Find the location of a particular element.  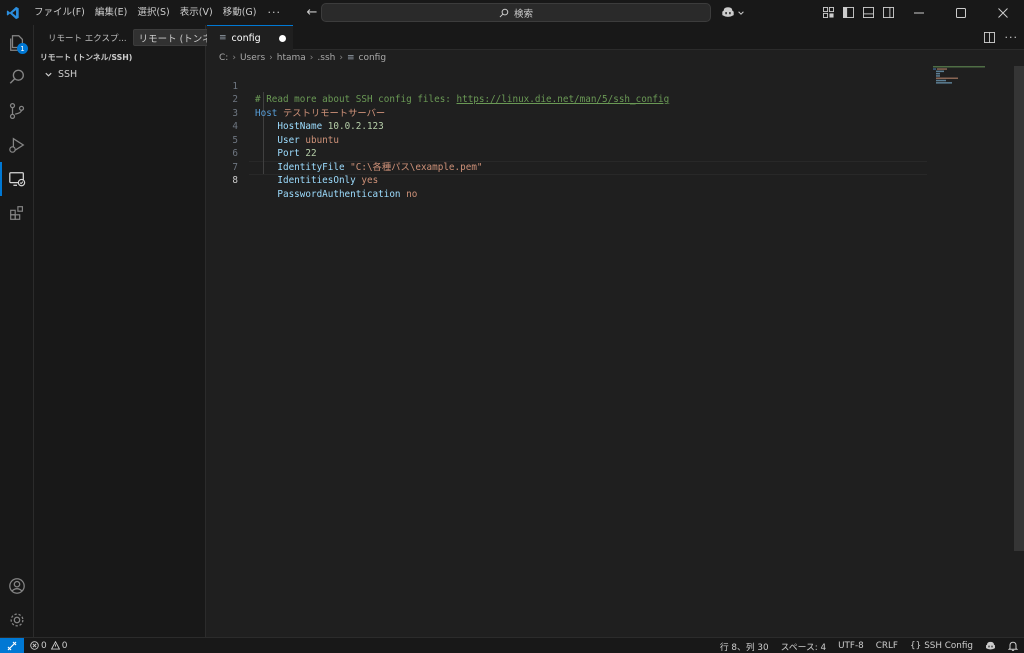

breadcrumb-user-folder: htama is located at coordinates (291, 58).